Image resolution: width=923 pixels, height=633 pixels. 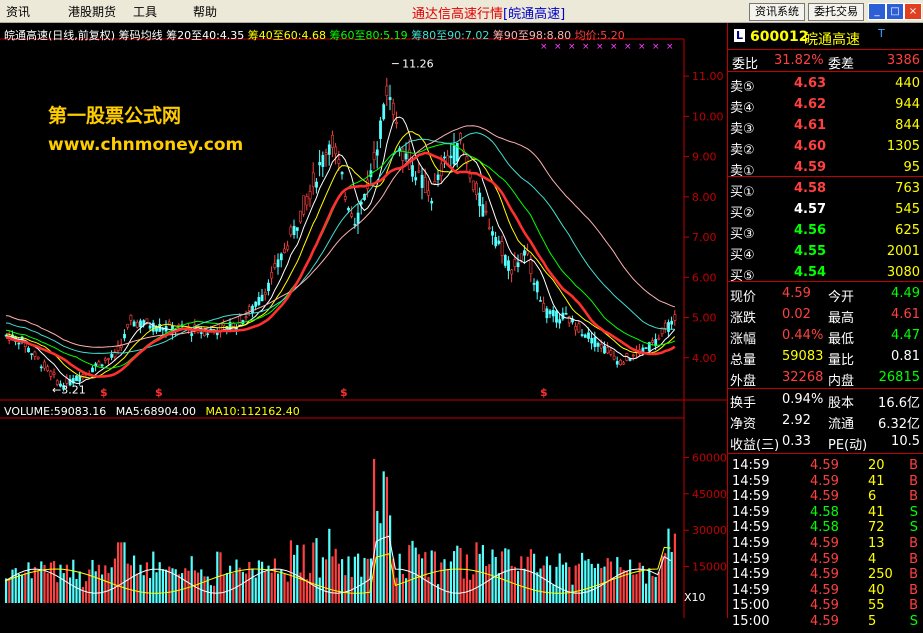 I want to click on stat-label: 涨跌, so click(x=743, y=318).